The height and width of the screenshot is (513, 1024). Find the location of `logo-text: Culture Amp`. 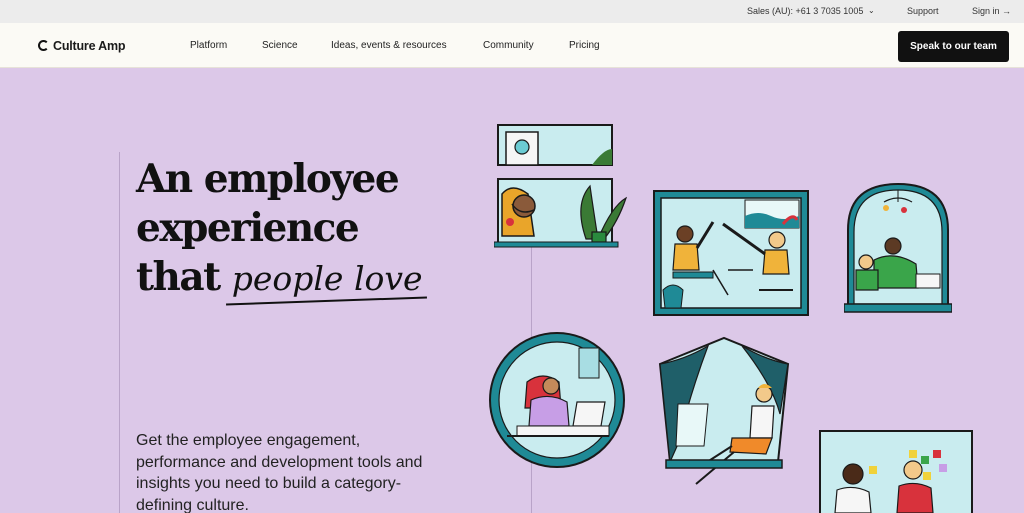

logo-text: Culture Amp is located at coordinates (89, 46).